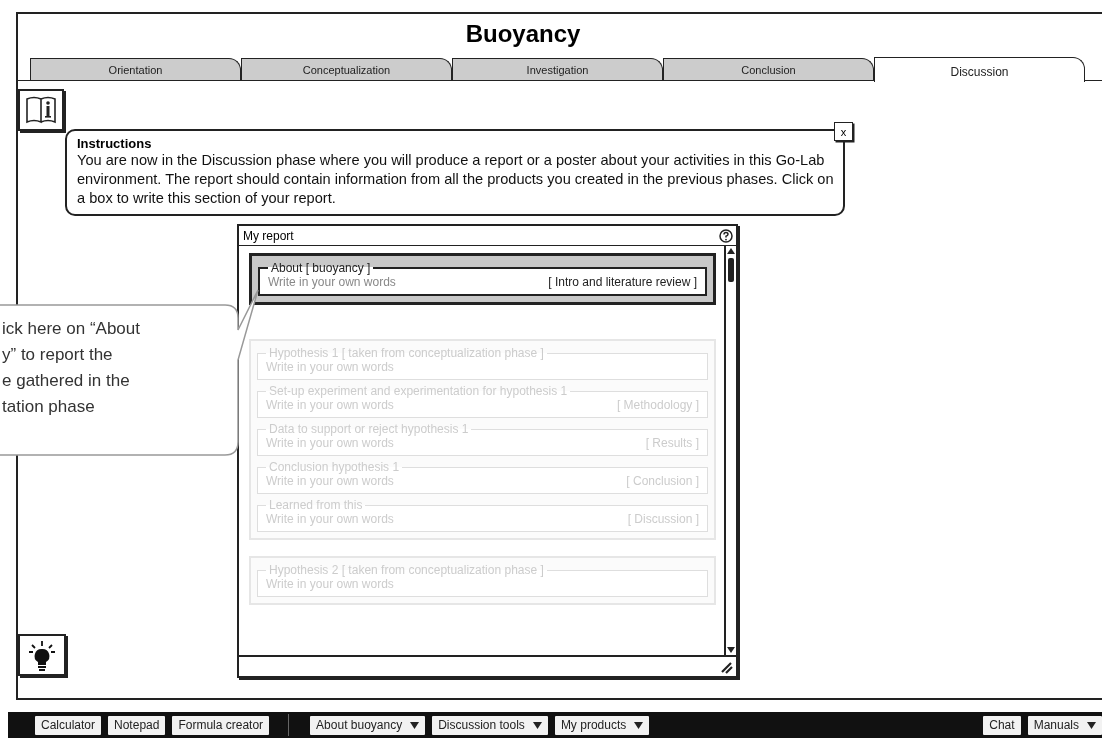 The image size is (1102, 738). Describe the element at coordinates (523, 34) in the screenshot. I see `page-title: Buoyancy` at that location.